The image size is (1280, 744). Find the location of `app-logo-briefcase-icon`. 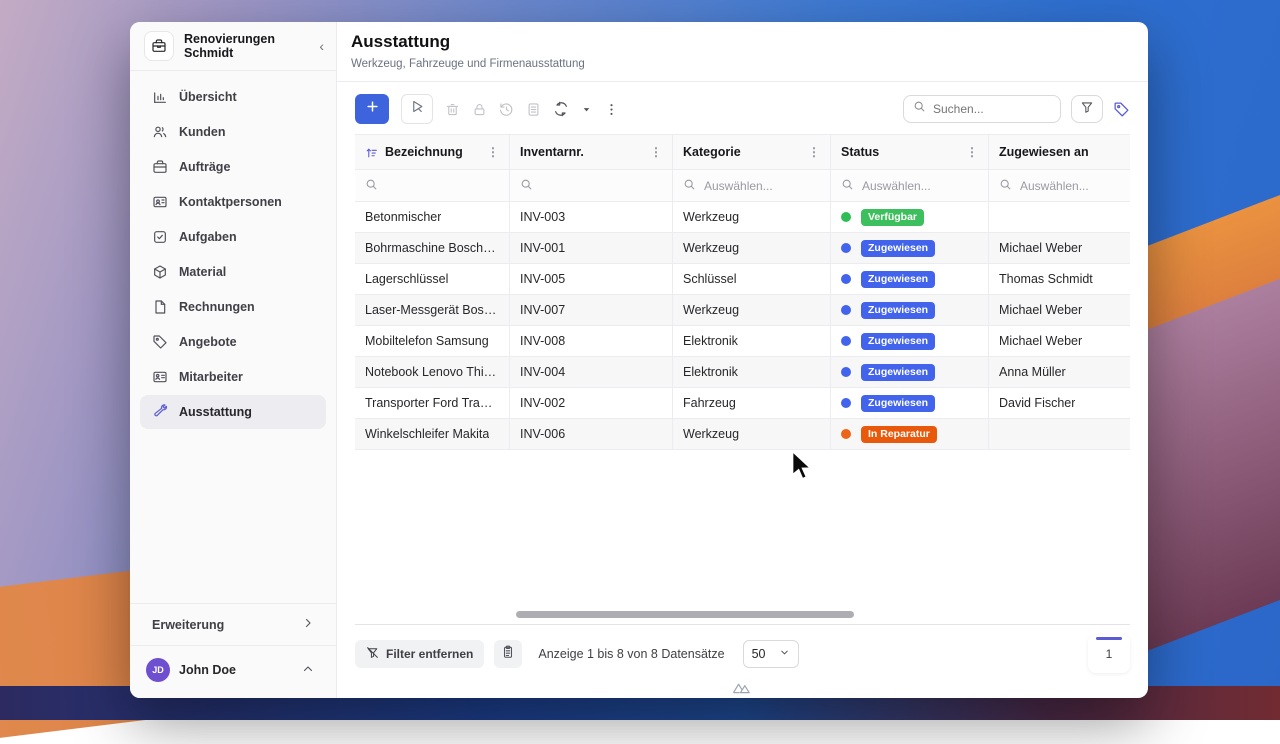

app-logo-briefcase-icon is located at coordinates (159, 46).